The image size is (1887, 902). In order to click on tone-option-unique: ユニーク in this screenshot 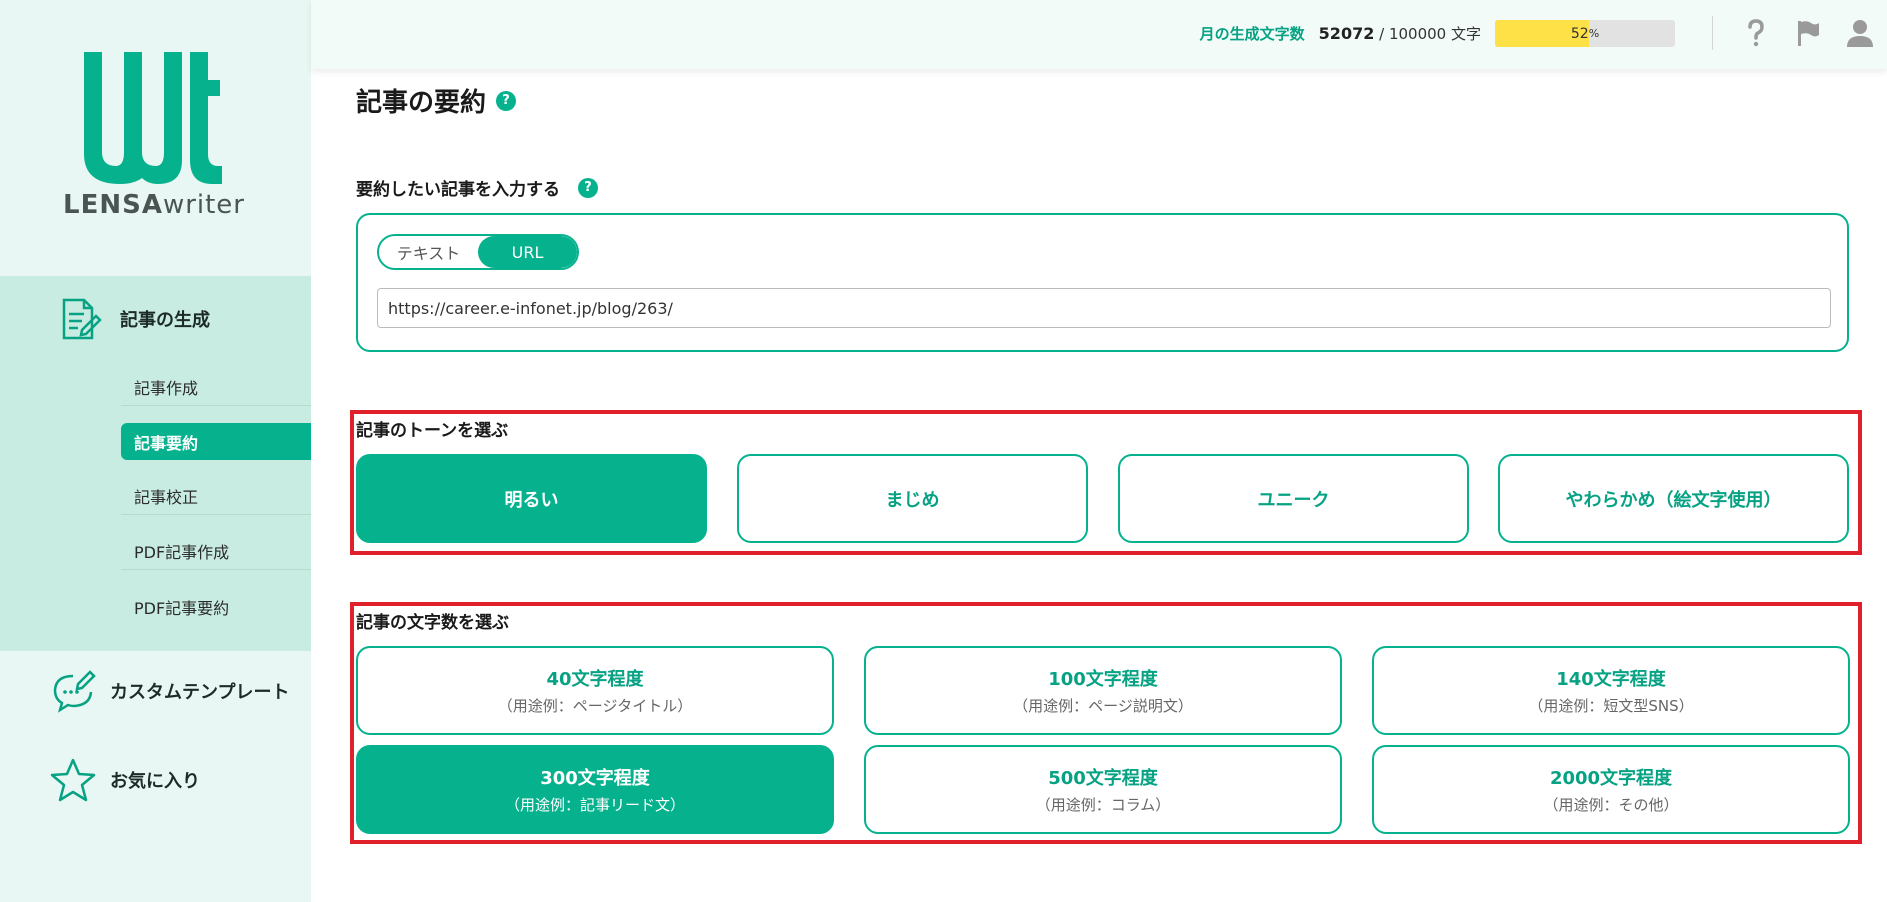, I will do `click(1293, 498)`.